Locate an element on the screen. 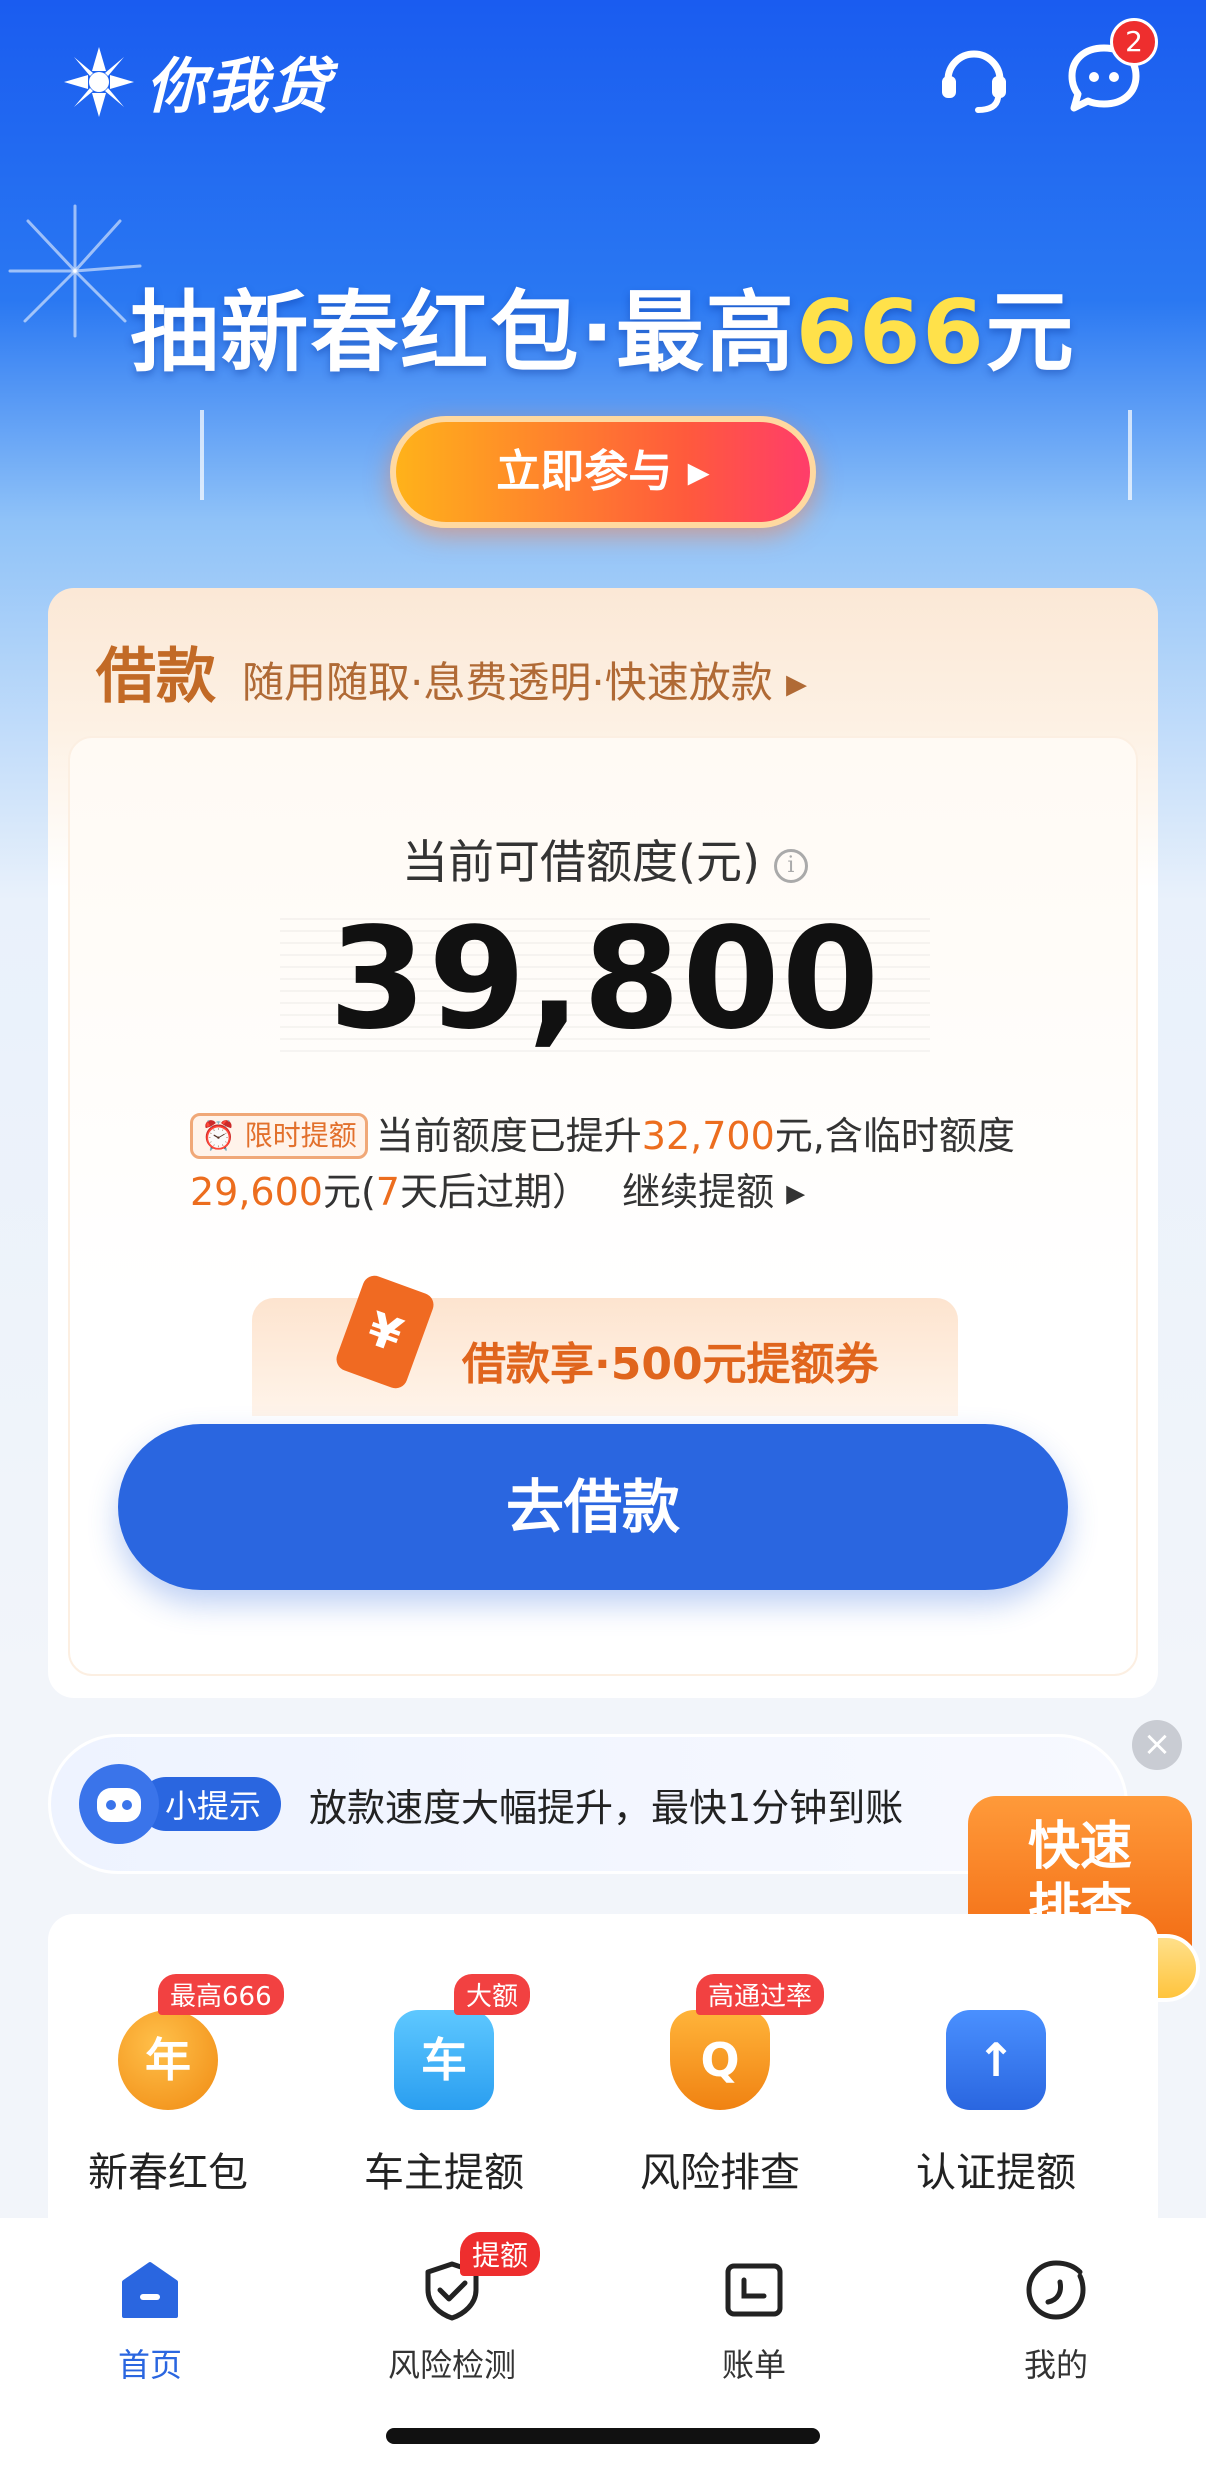  service-badge: 高通过率 is located at coordinates (760, 1994).